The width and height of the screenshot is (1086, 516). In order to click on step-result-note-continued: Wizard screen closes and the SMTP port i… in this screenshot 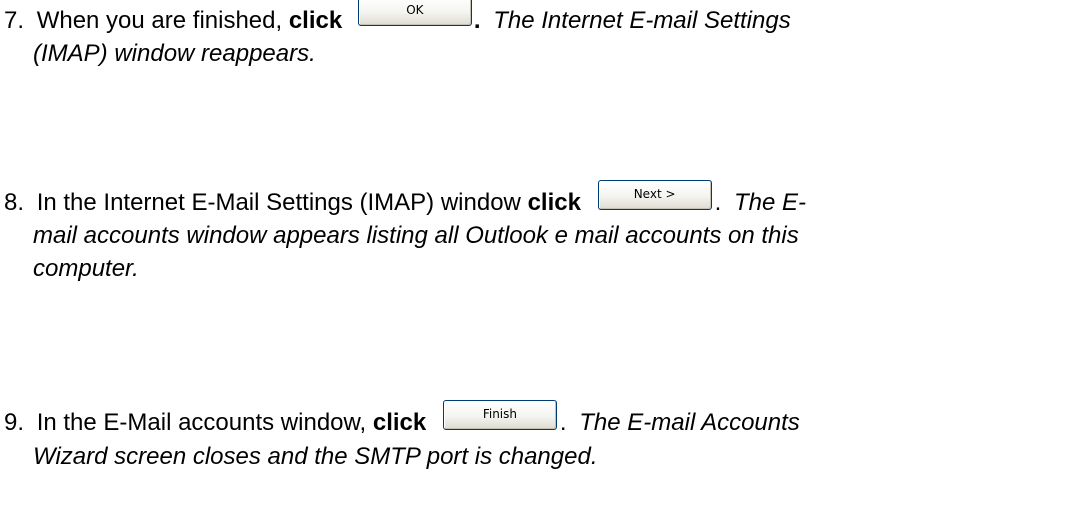, I will do `click(315, 456)`.